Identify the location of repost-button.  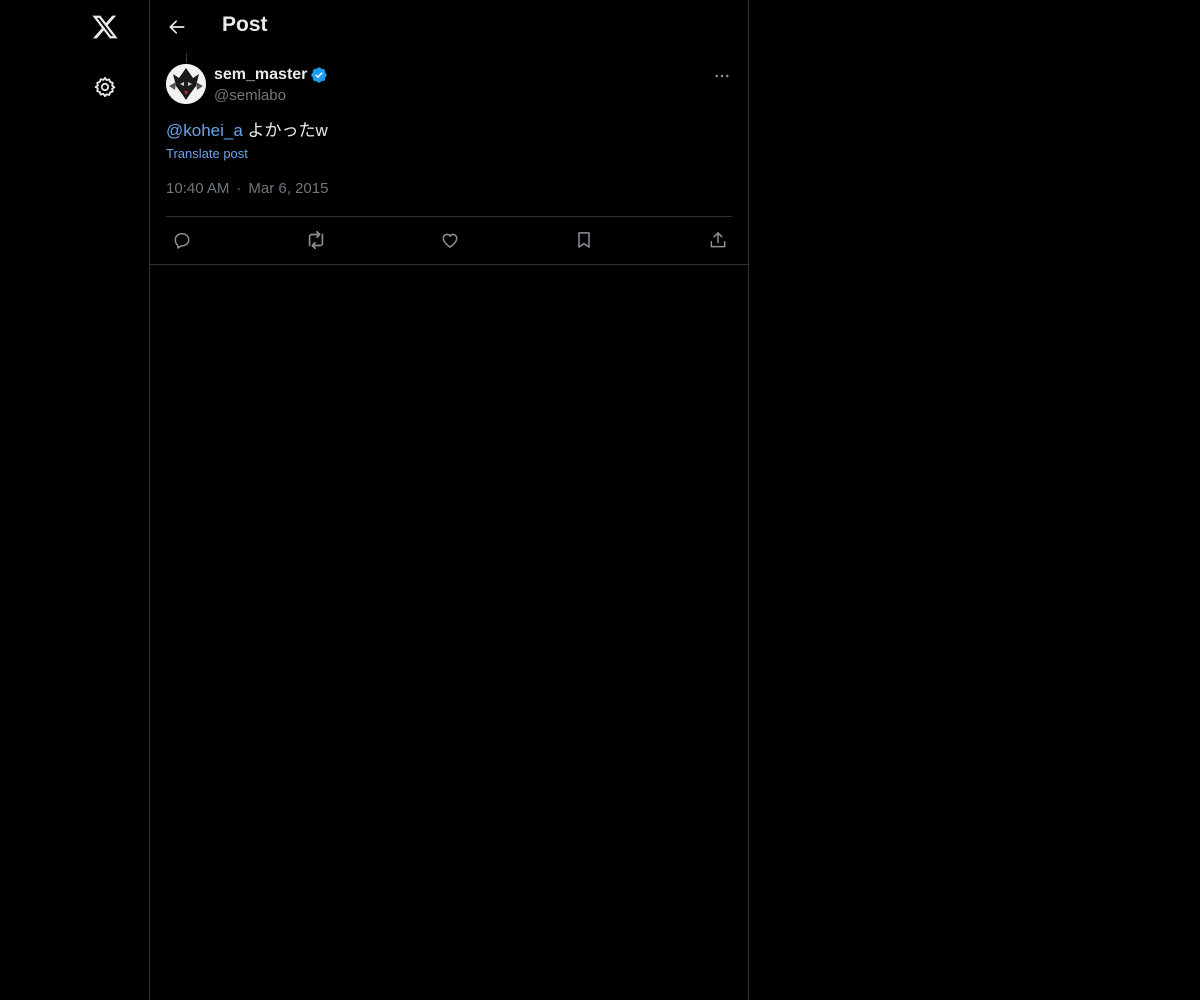
(316, 240).